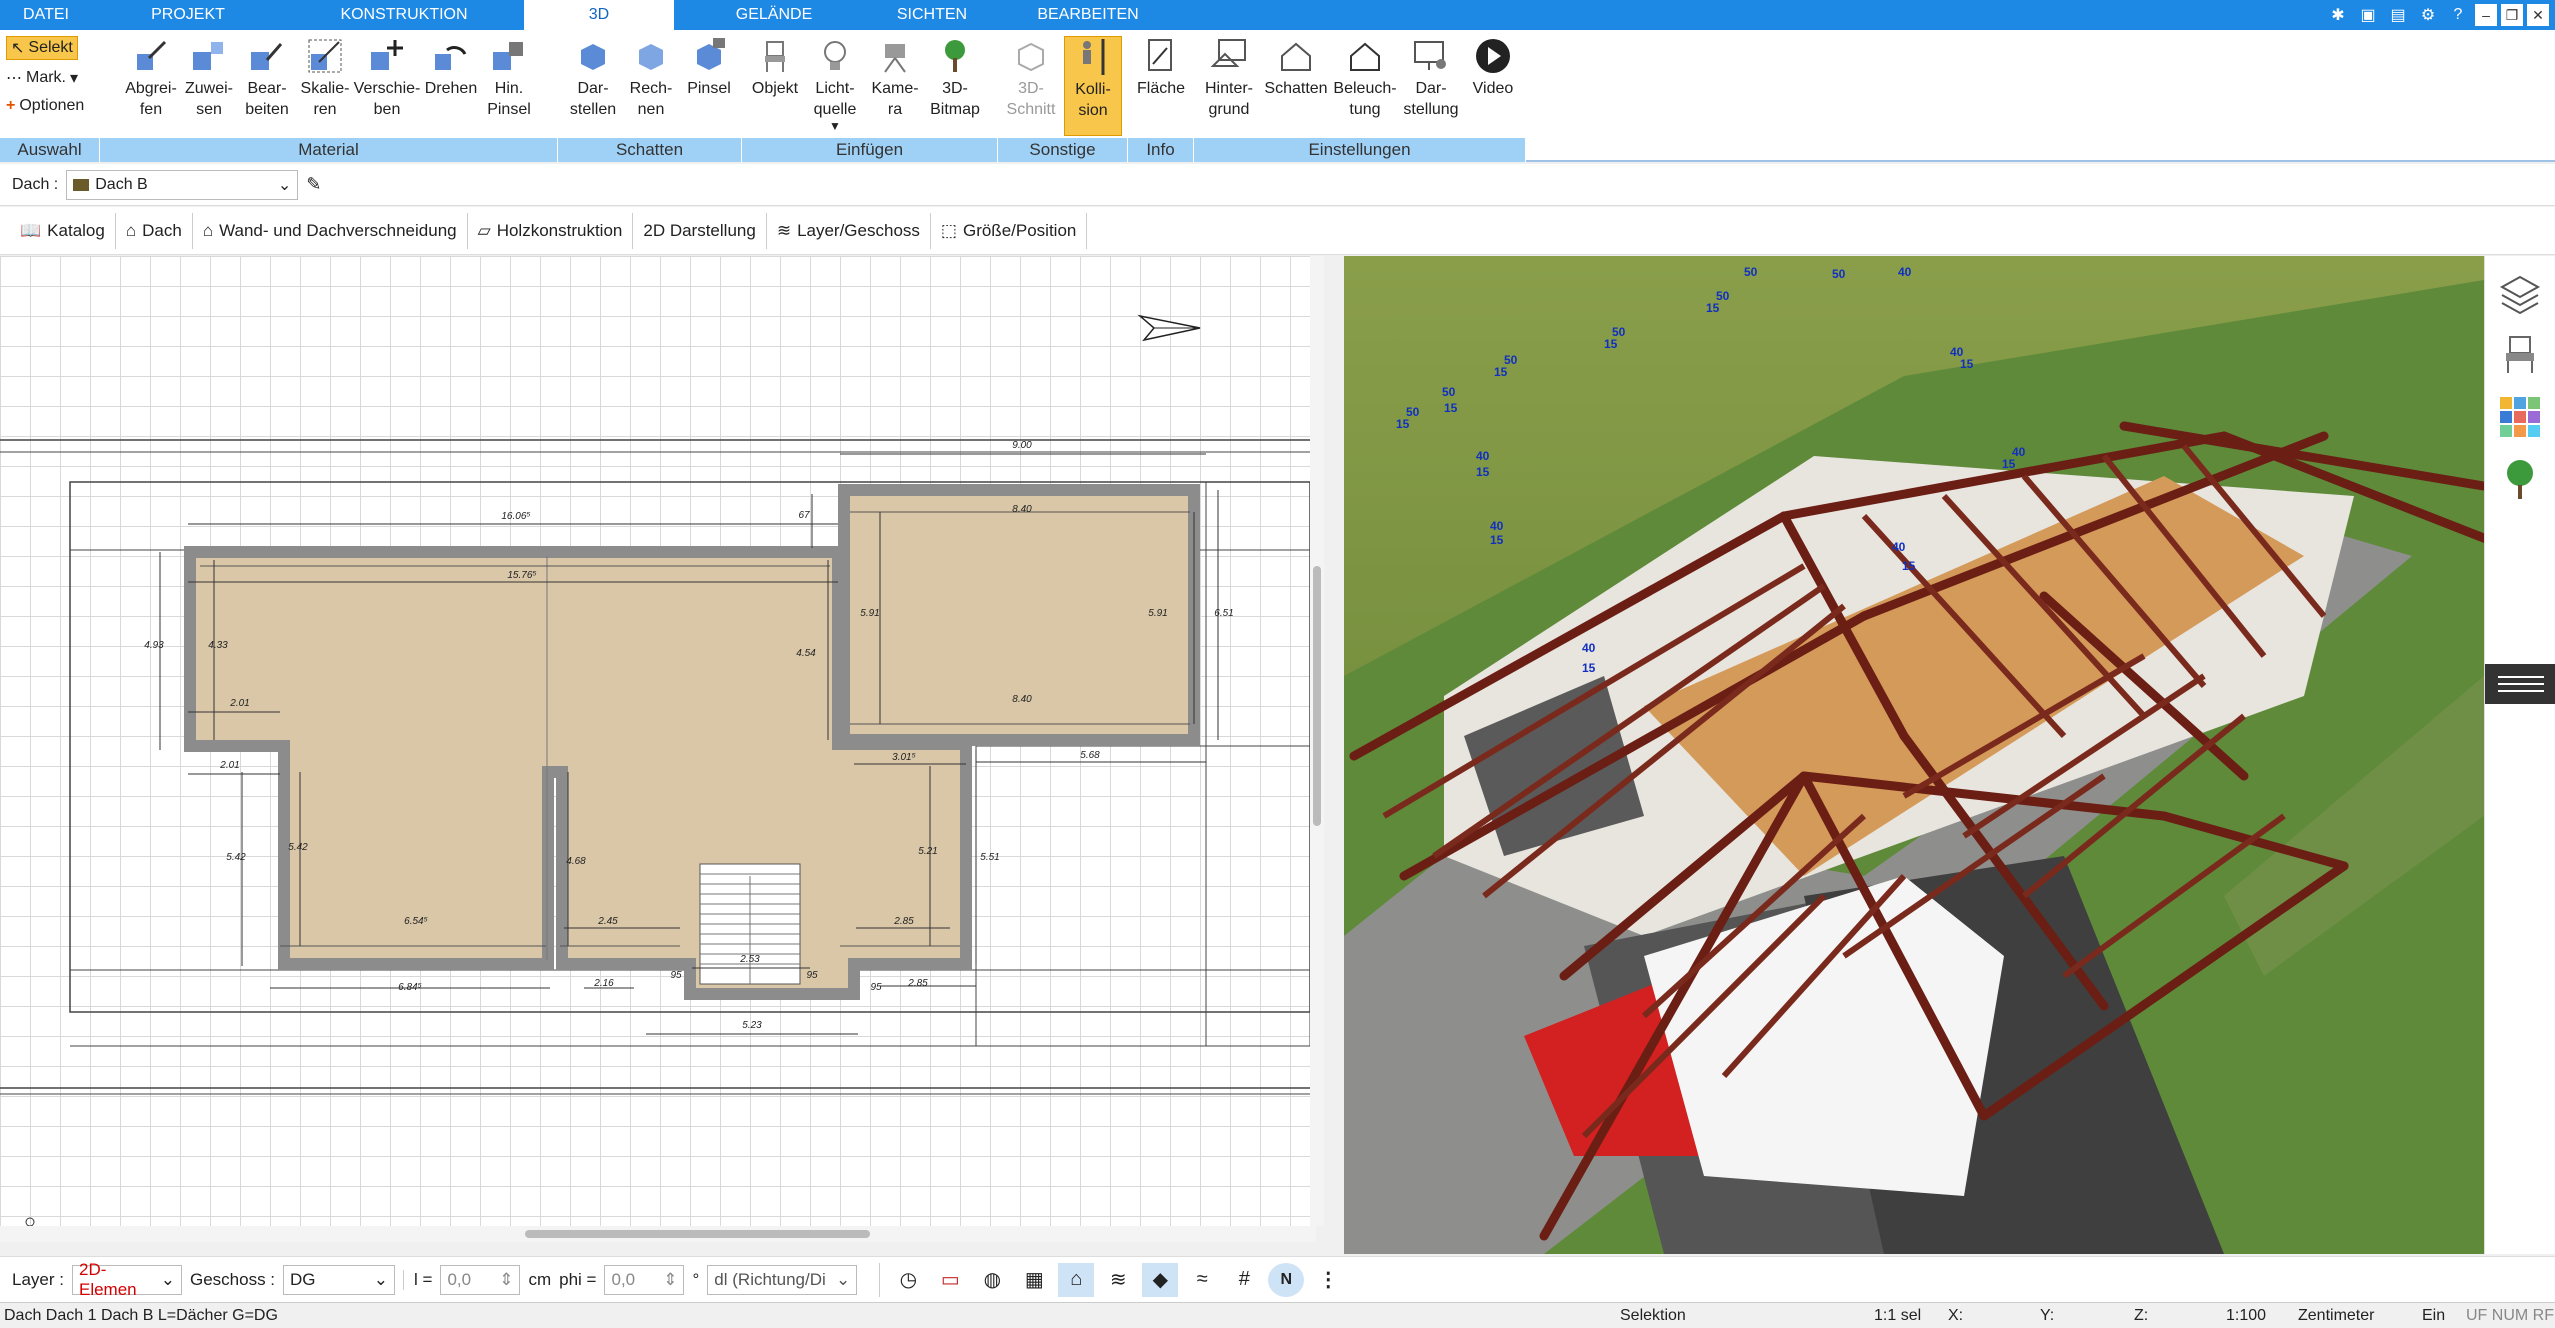 The width and height of the screenshot is (2555, 1328). What do you see at coordinates (1088, 15) in the screenshot?
I see `tab-bearbeiten: BEARBEITEN` at bounding box center [1088, 15].